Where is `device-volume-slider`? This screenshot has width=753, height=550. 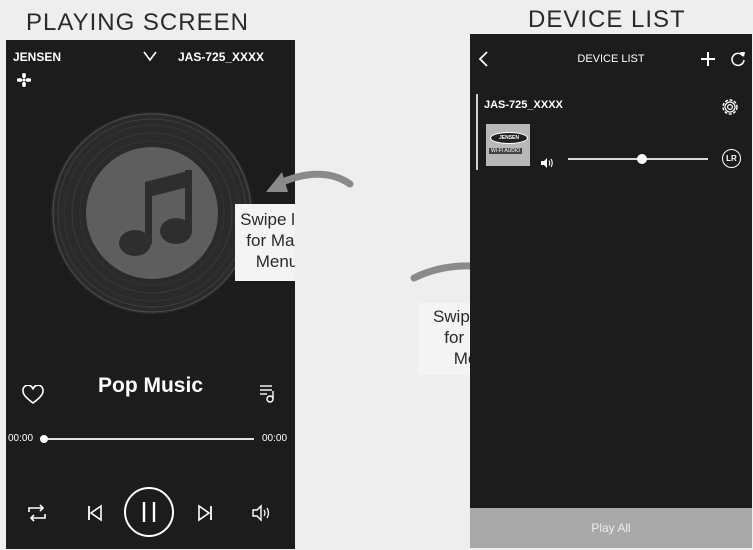
device-volume-slider is located at coordinates (638, 159).